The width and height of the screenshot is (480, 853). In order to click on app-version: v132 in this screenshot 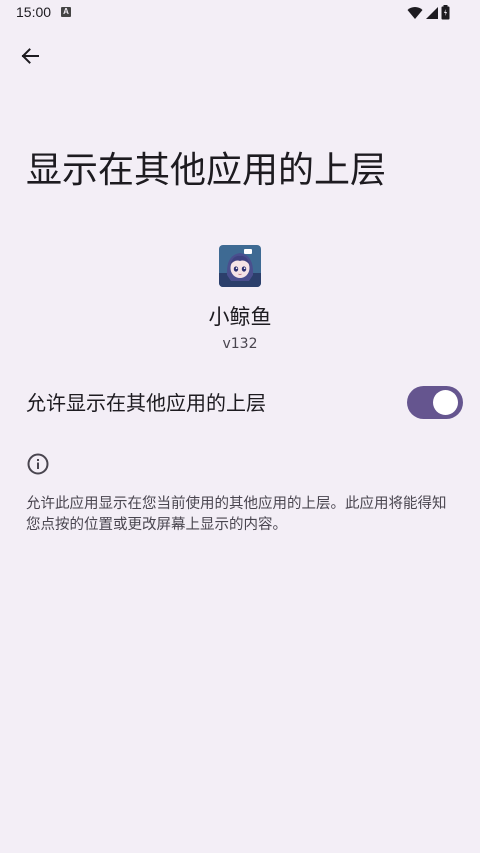, I will do `click(240, 344)`.